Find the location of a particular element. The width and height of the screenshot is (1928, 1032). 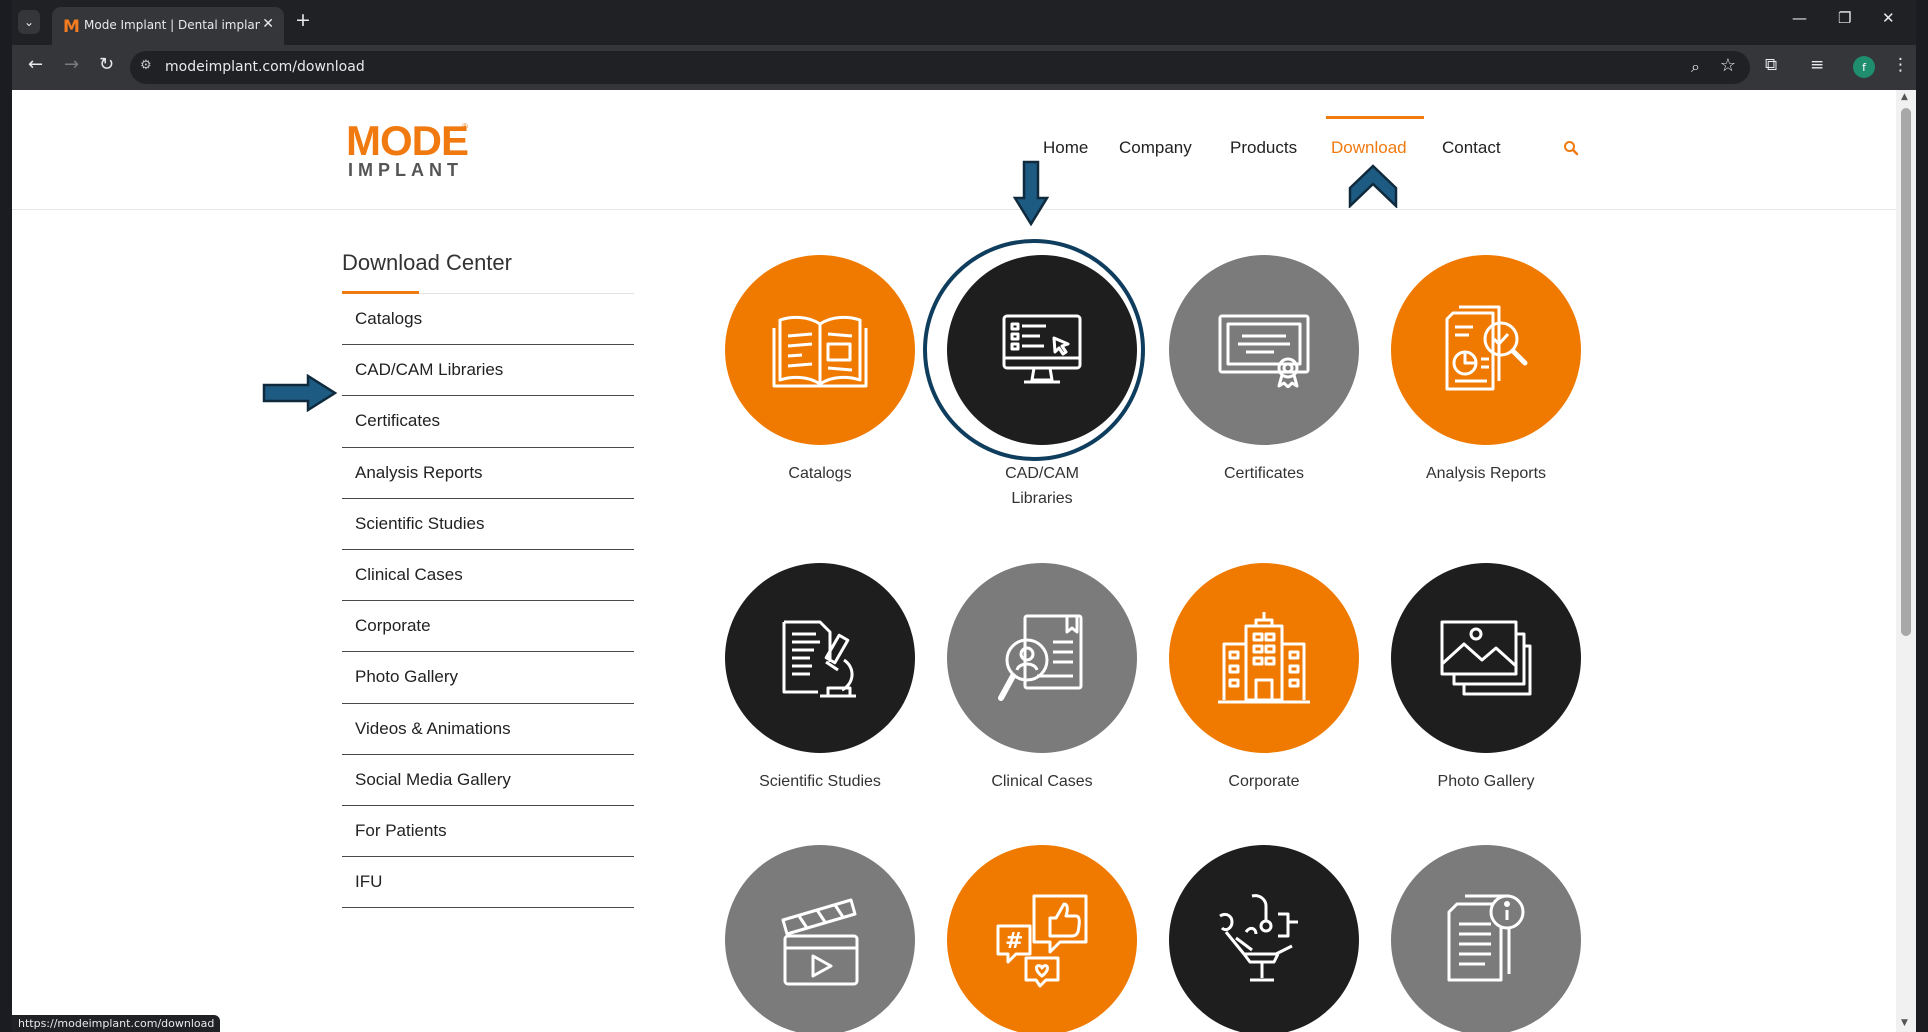

sidebar-item-certificates: Certificates is located at coordinates (488, 422).